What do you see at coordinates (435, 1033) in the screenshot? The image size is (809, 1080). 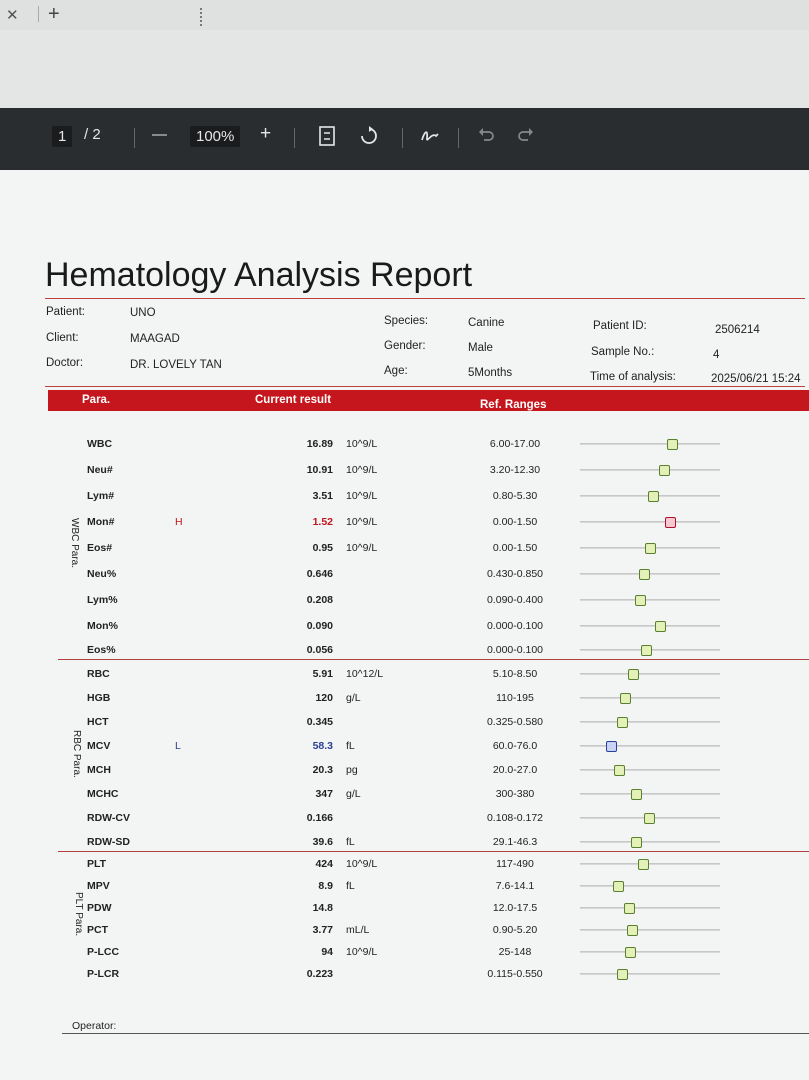 I see `operator-rule` at bounding box center [435, 1033].